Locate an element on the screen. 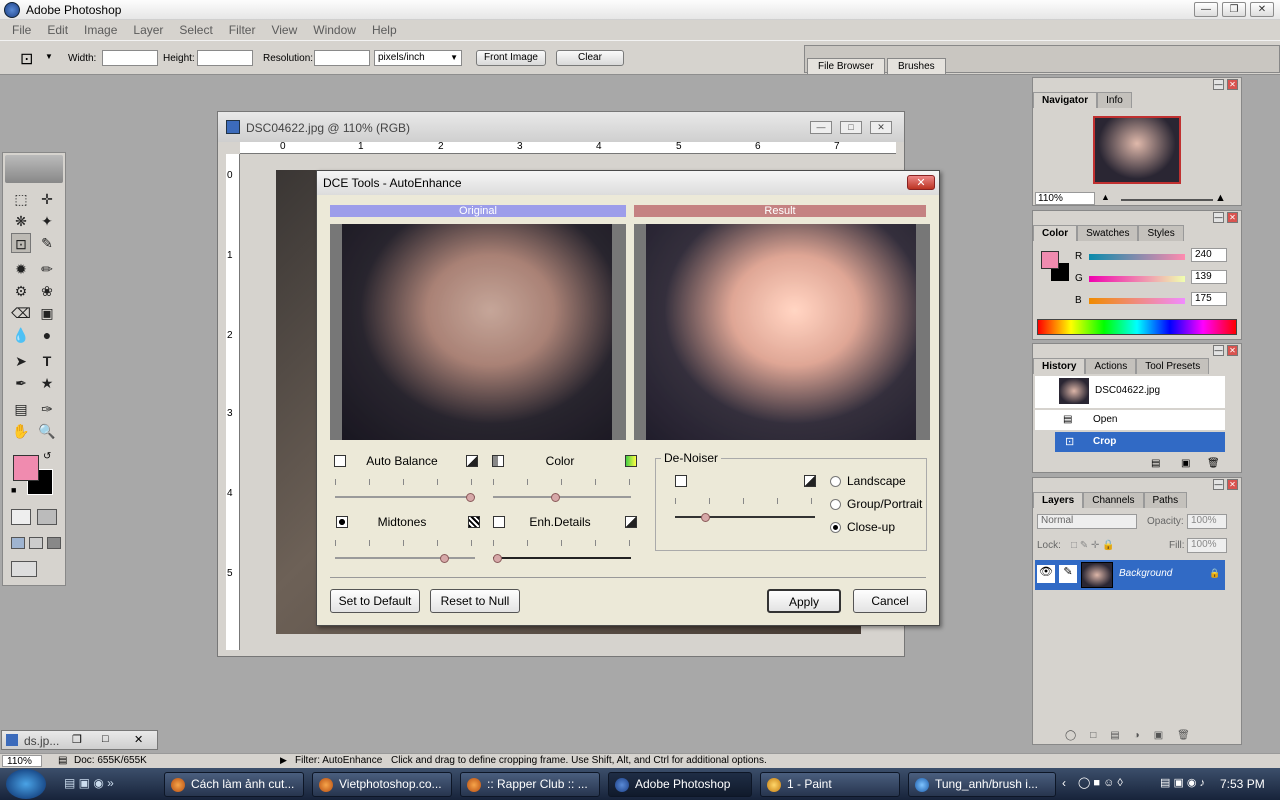 The width and height of the screenshot is (1280, 800). screen-mode-standard-icon is located at coordinates (18, 543).